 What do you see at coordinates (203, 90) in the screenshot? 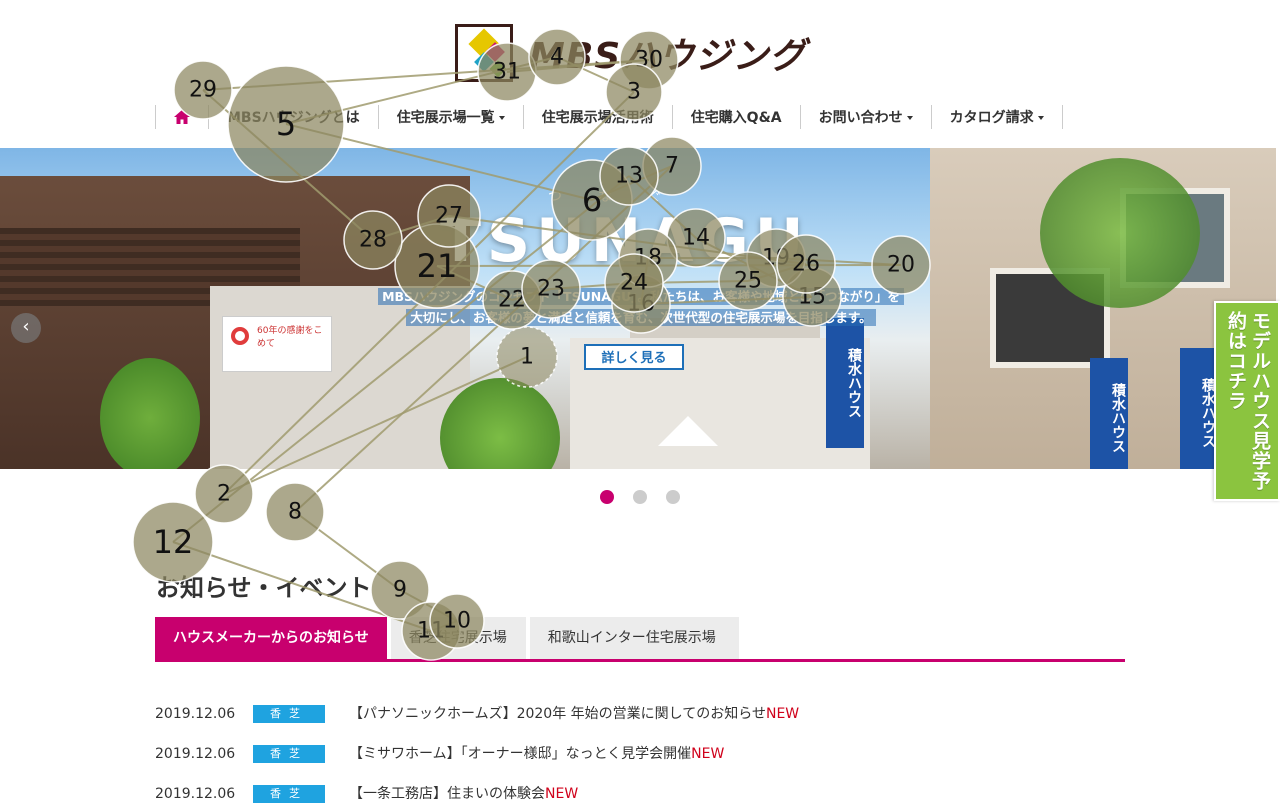
I see `fixation-number: 29` at bounding box center [203, 90].